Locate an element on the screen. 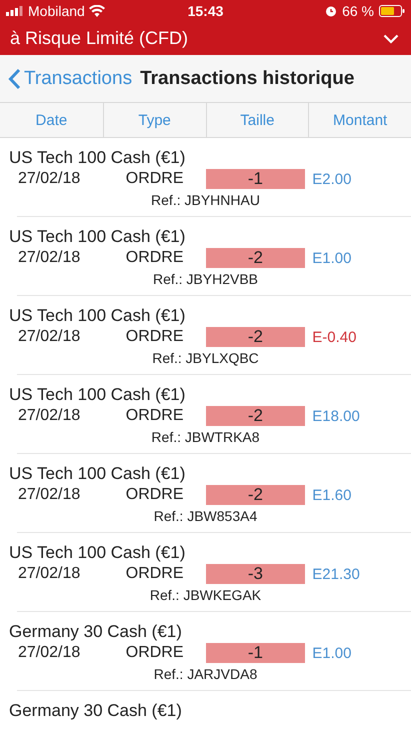 This screenshot has width=411, height=731. reference-text: Ref.: JBYHNHAU is located at coordinates (205, 200).